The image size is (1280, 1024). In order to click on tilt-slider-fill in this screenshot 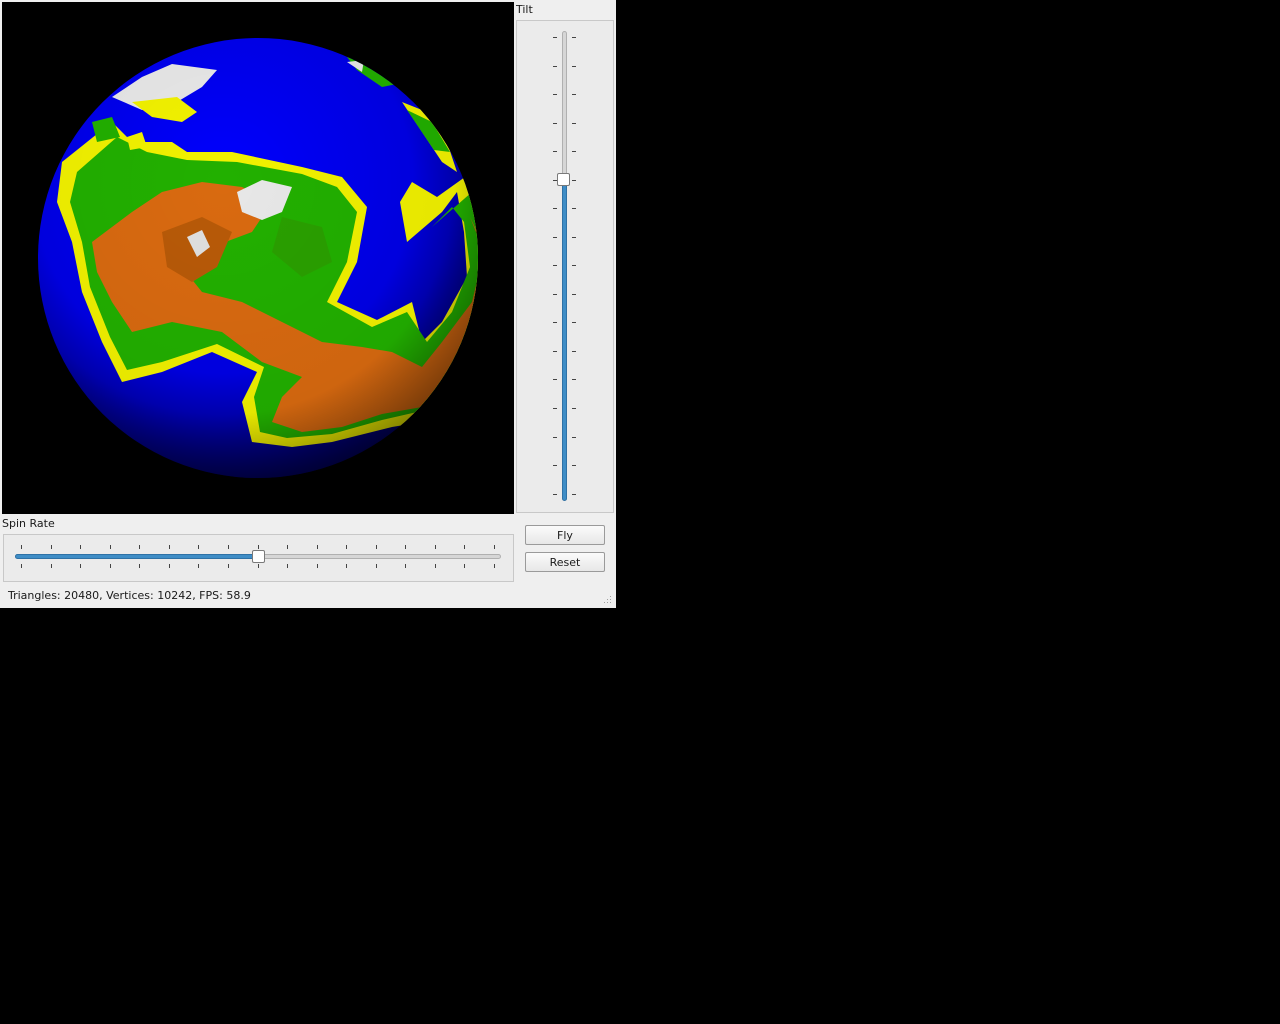, I will do `click(564, 340)`.